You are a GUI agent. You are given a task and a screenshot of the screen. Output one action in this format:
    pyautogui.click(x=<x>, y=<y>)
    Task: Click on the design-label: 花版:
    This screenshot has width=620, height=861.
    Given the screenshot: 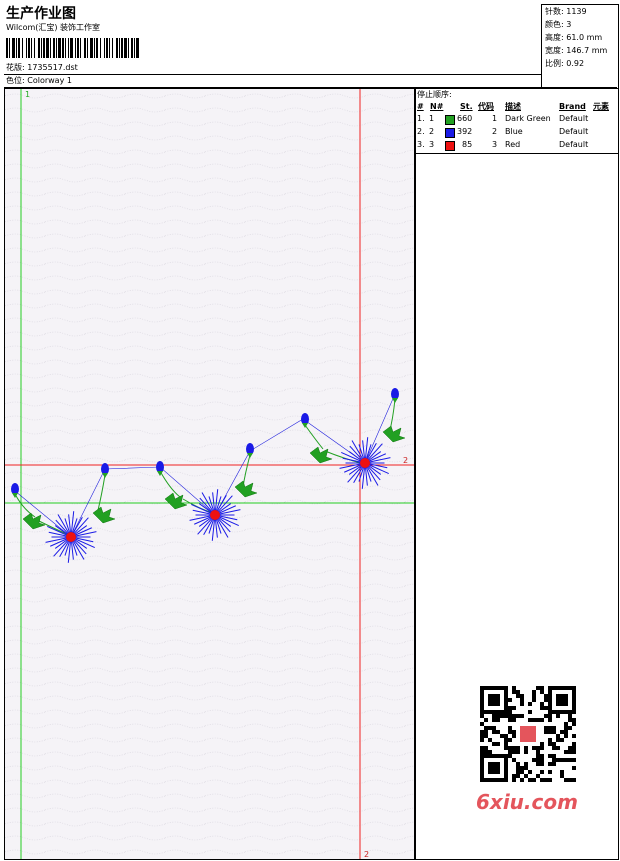 What is the action you would take?
    pyautogui.click(x=15, y=67)
    